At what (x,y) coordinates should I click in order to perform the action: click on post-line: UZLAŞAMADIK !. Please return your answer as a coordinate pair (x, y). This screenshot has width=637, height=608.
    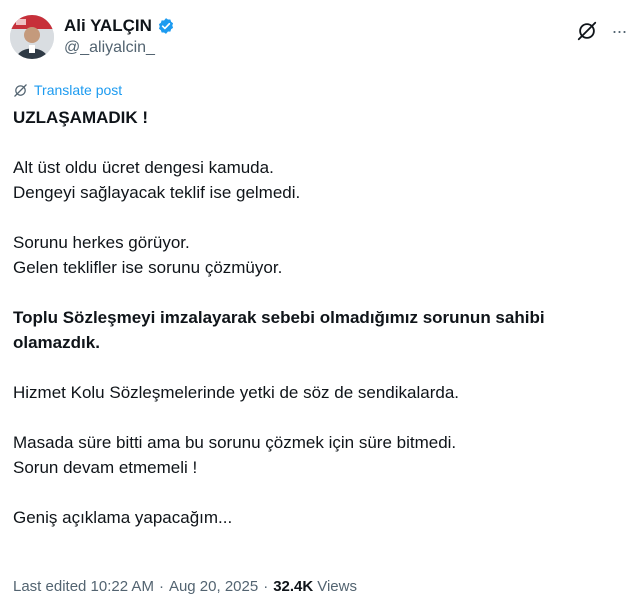
    Looking at the image, I should click on (81, 117).